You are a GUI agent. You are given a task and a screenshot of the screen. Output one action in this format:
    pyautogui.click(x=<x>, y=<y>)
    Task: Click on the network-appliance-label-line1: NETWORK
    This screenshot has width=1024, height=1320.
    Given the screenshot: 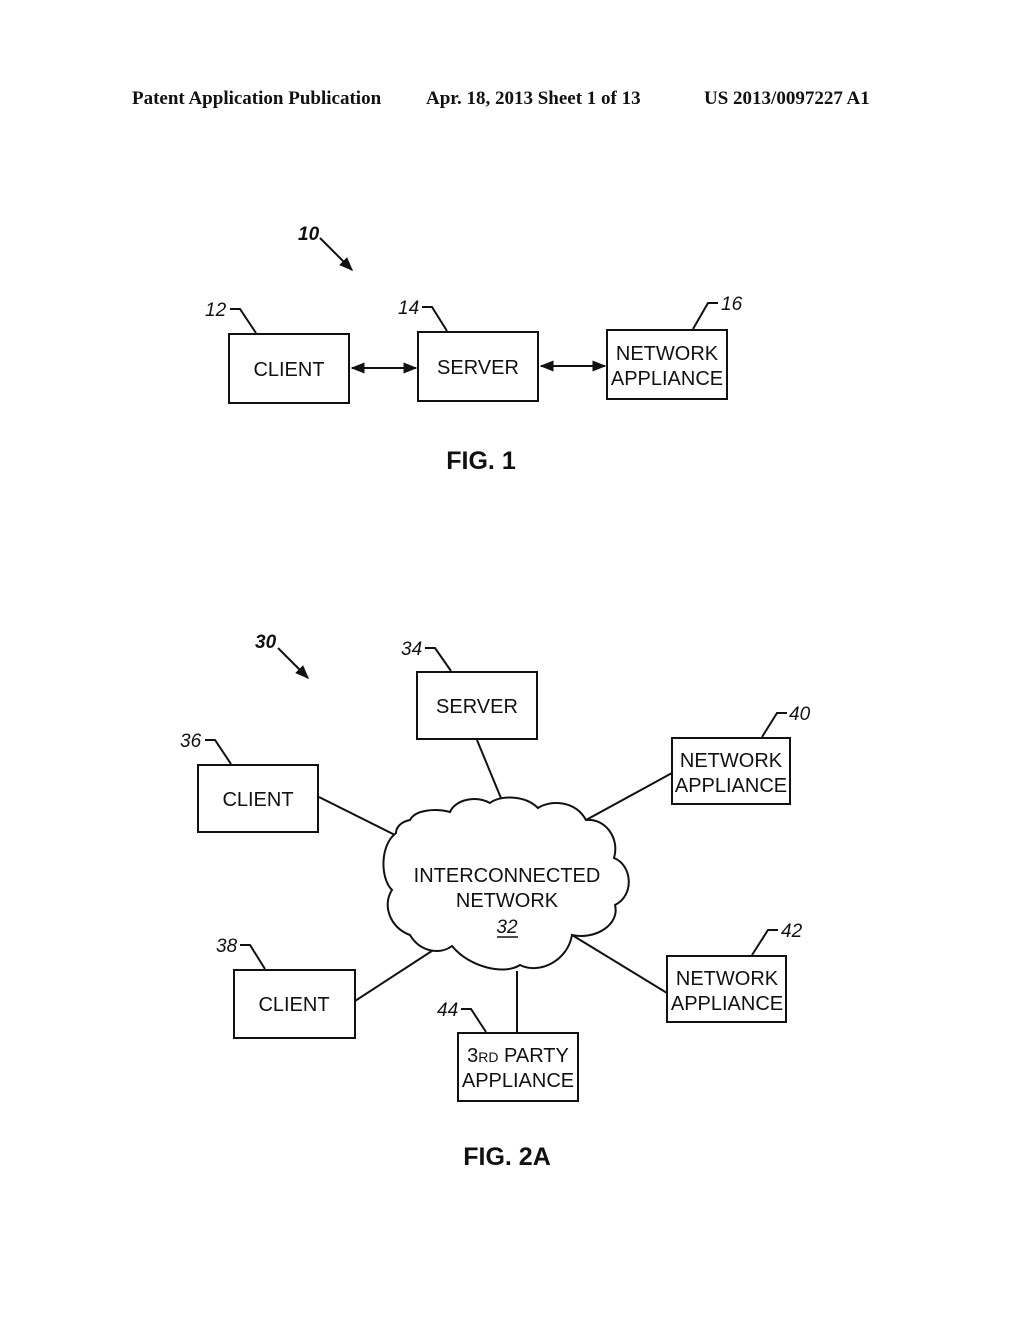 What is the action you would take?
    pyautogui.click(x=667, y=354)
    